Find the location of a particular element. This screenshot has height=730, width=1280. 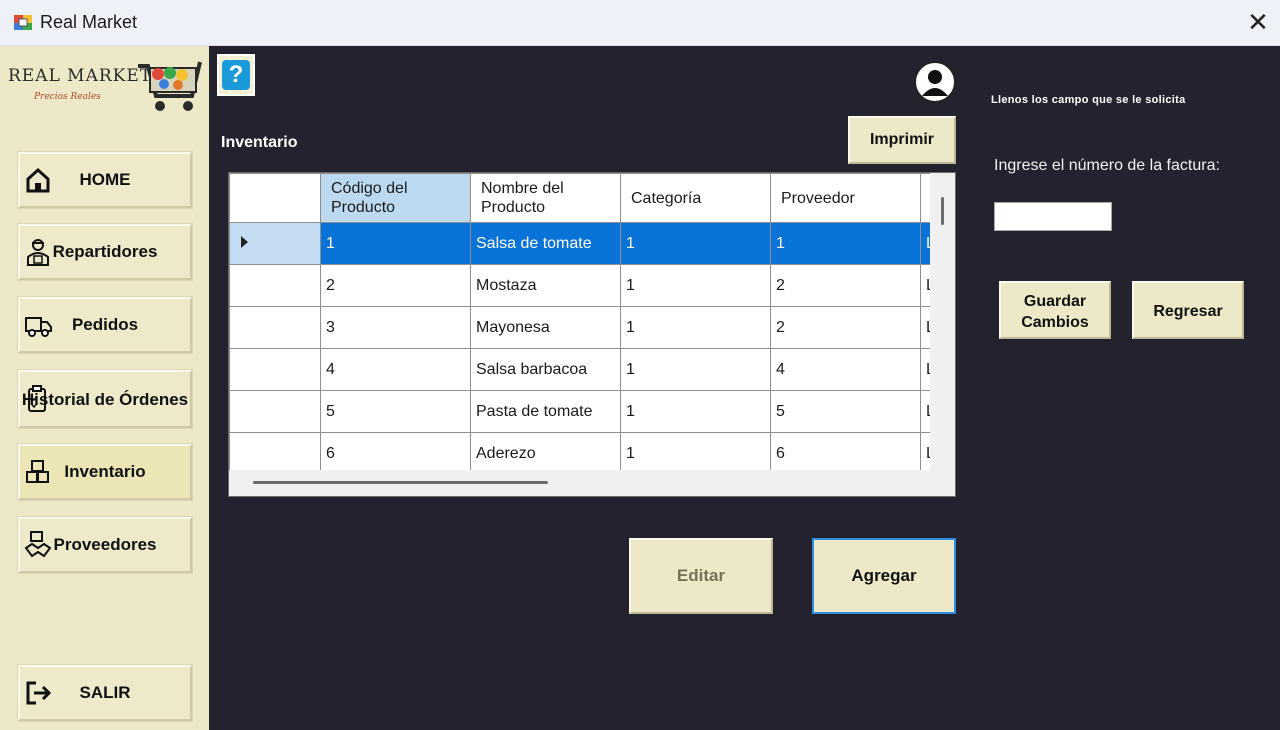

table-row: 2 Mostaza 1 2 L is located at coordinates (585, 285).